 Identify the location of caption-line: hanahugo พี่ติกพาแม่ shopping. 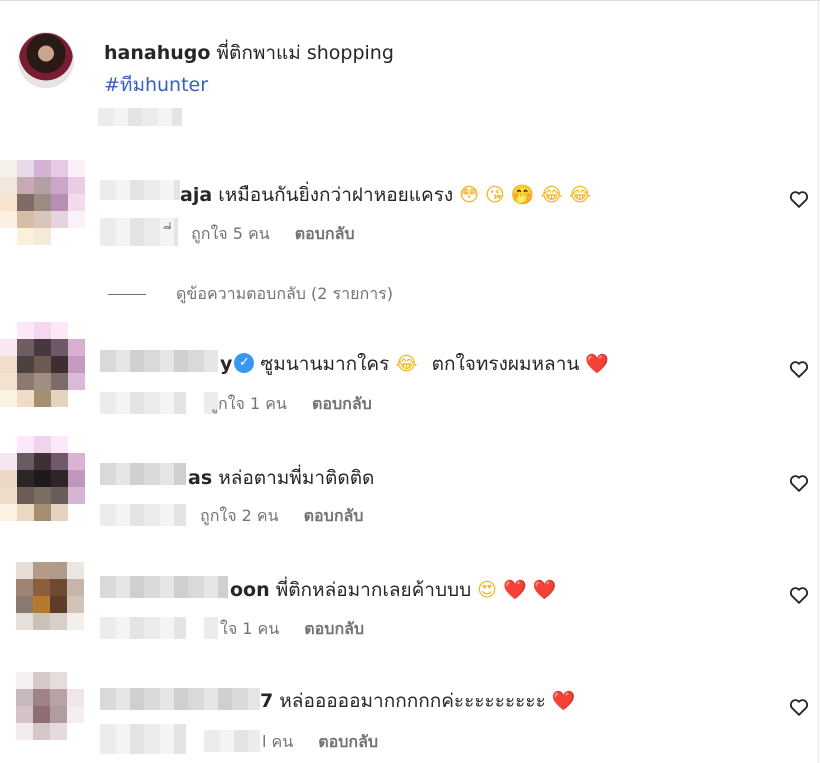
(249, 53).